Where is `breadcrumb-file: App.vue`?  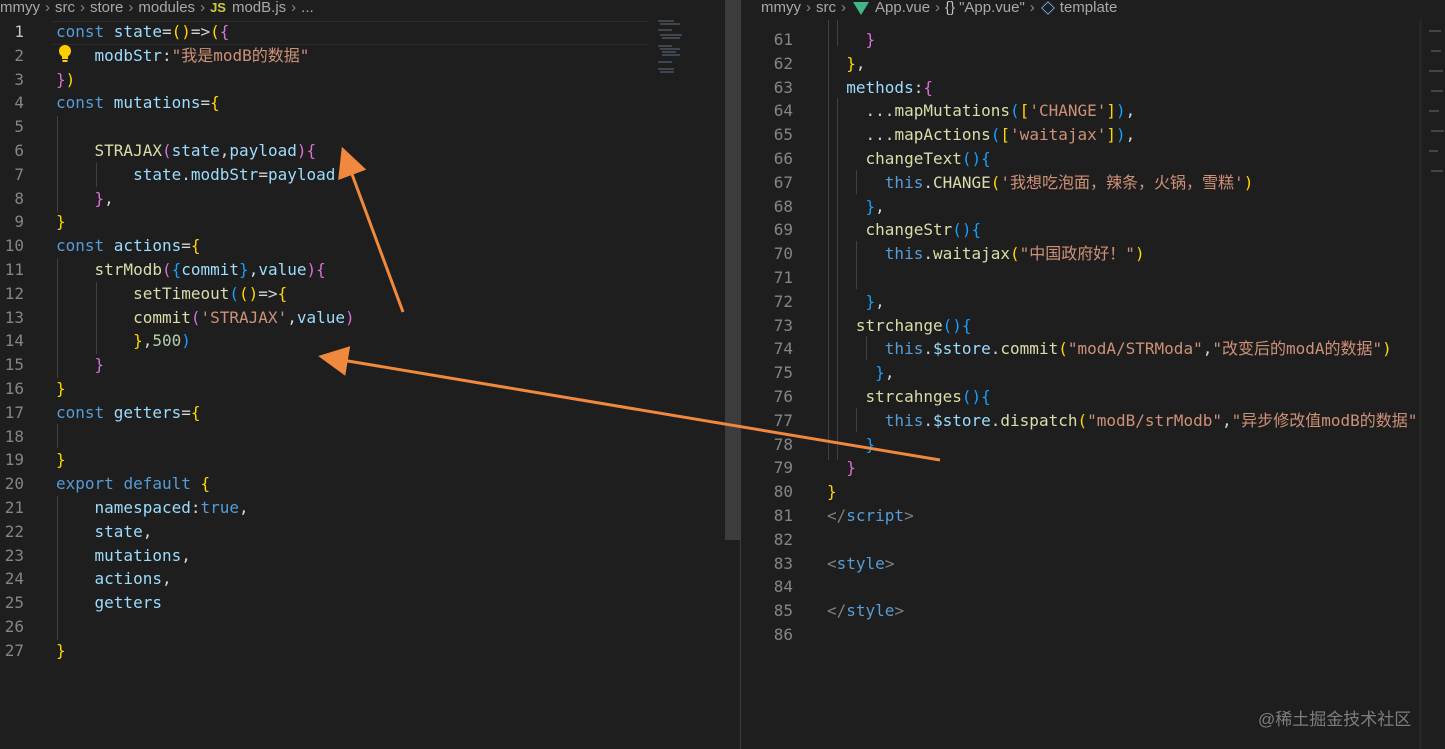
breadcrumb-file: App.vue is located at coordinates (902, 8).